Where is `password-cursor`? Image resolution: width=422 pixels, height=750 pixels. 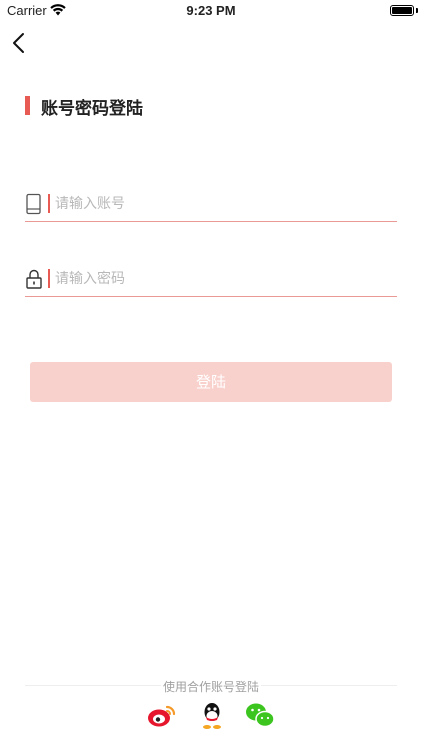
password-cursor is located at coordinates (49, 278).